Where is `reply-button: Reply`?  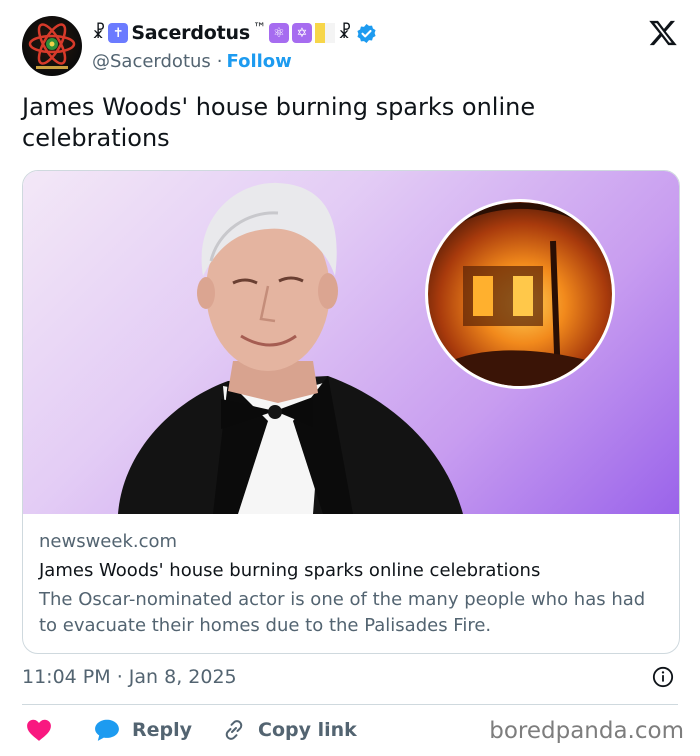
reply-button: Reply is located at coordinates (143, 730).